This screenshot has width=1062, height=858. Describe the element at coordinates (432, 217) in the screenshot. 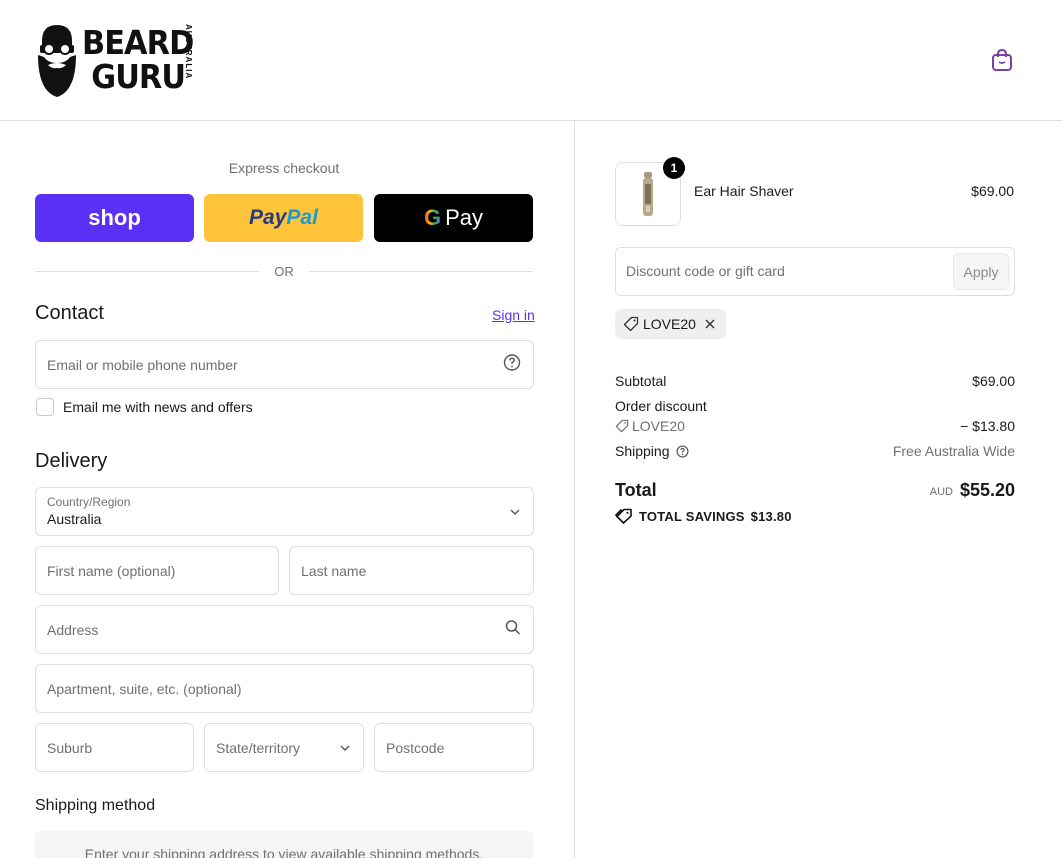

I see `google-g-icon: G` at that location.